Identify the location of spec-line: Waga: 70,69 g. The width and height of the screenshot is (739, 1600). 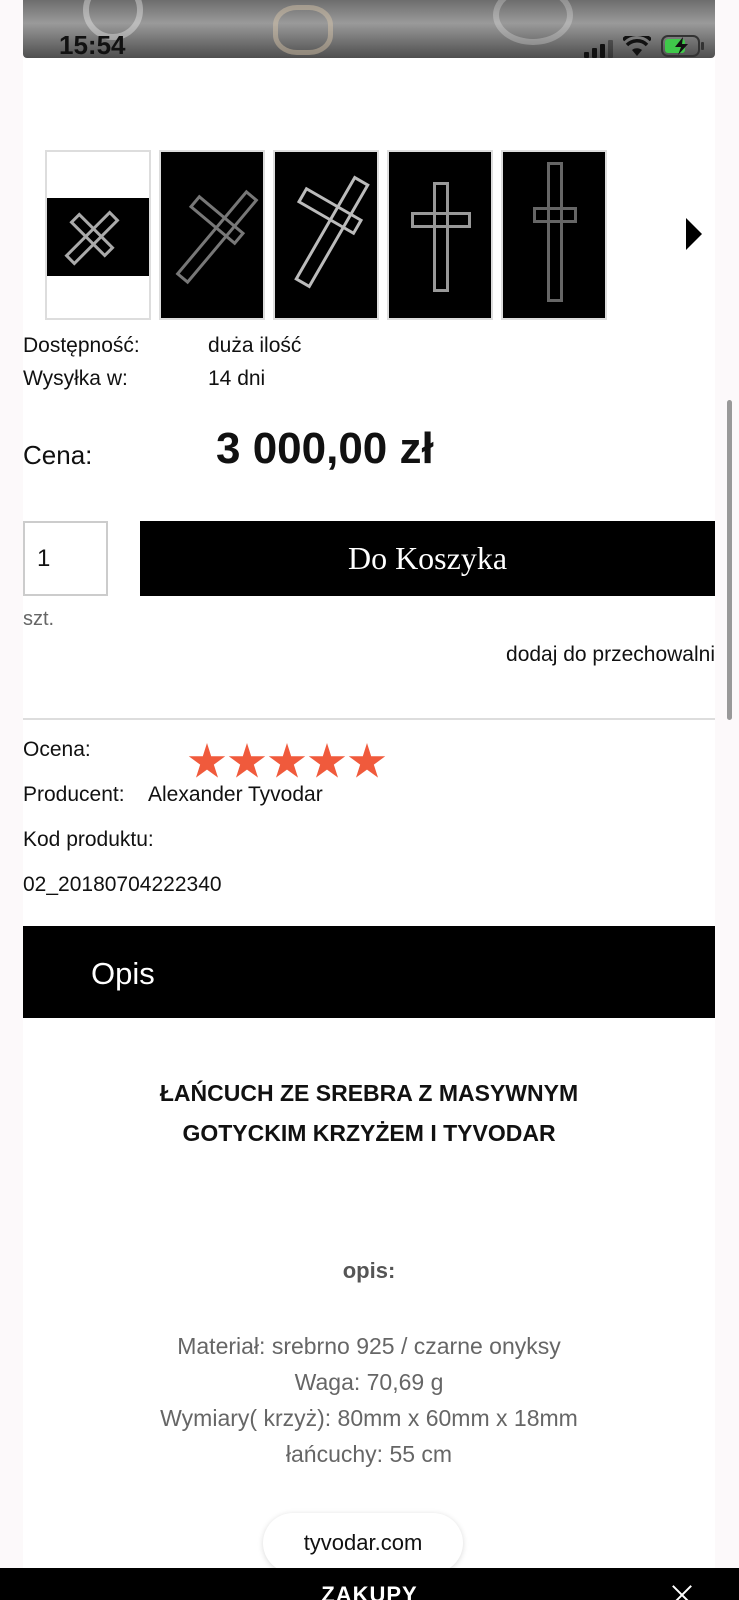
(369, 1382).